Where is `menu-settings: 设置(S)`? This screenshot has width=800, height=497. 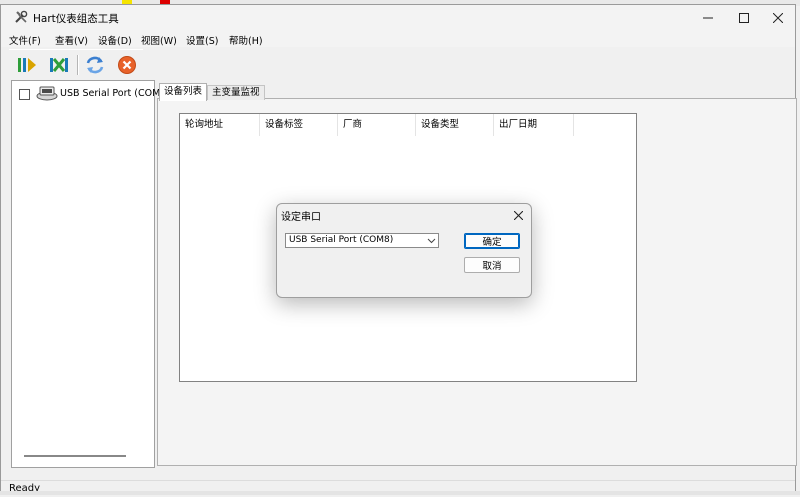 menu-settings: 设置(S) is located at coordinates (202, 40).